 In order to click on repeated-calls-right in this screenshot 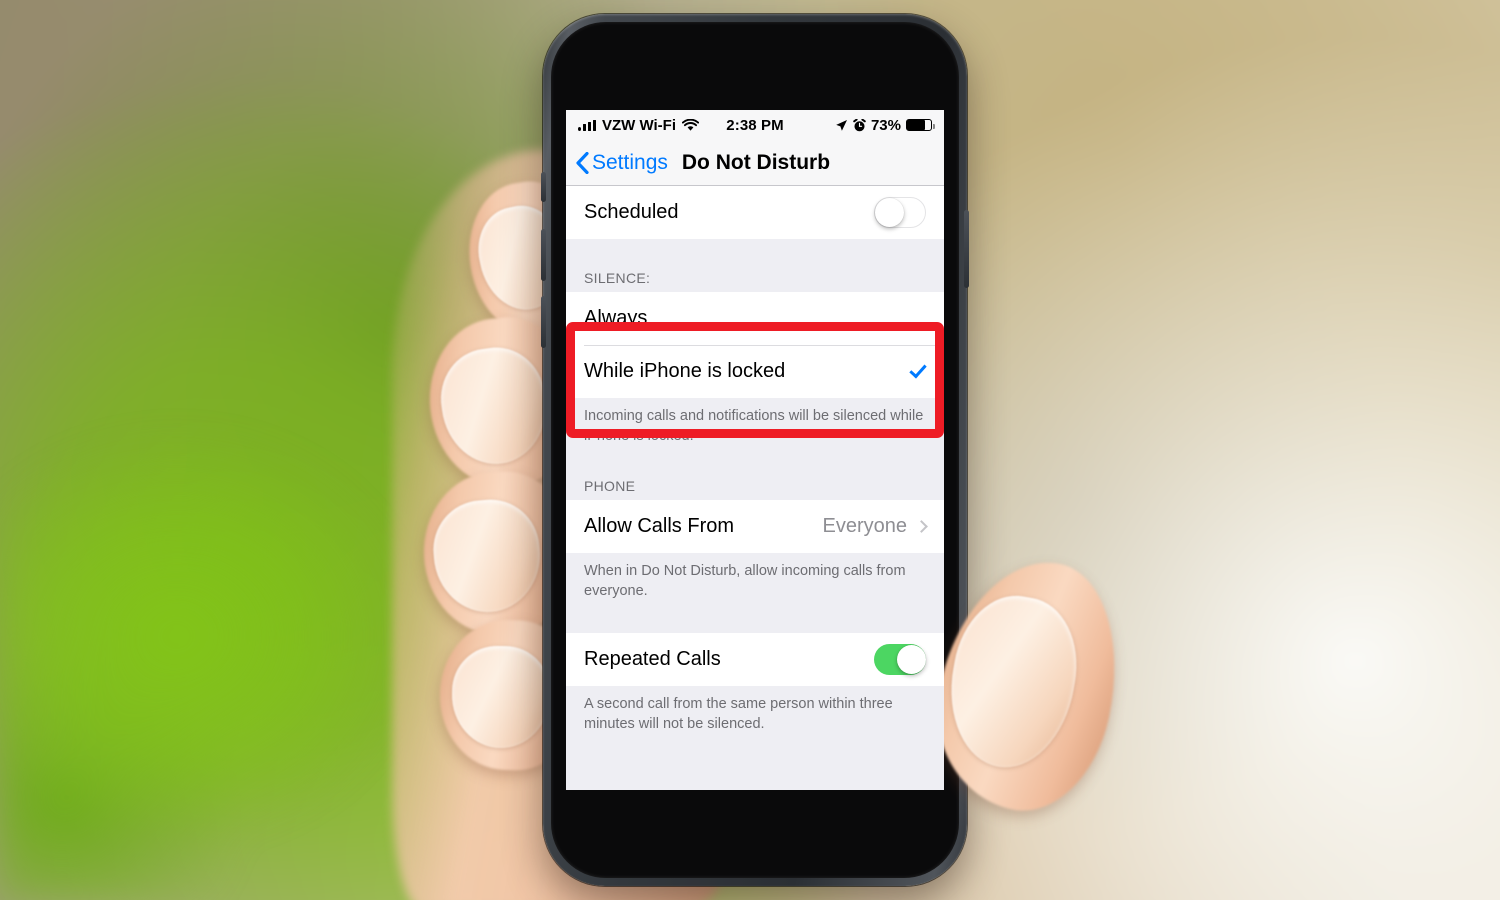, I will do `click(900, 660)`.